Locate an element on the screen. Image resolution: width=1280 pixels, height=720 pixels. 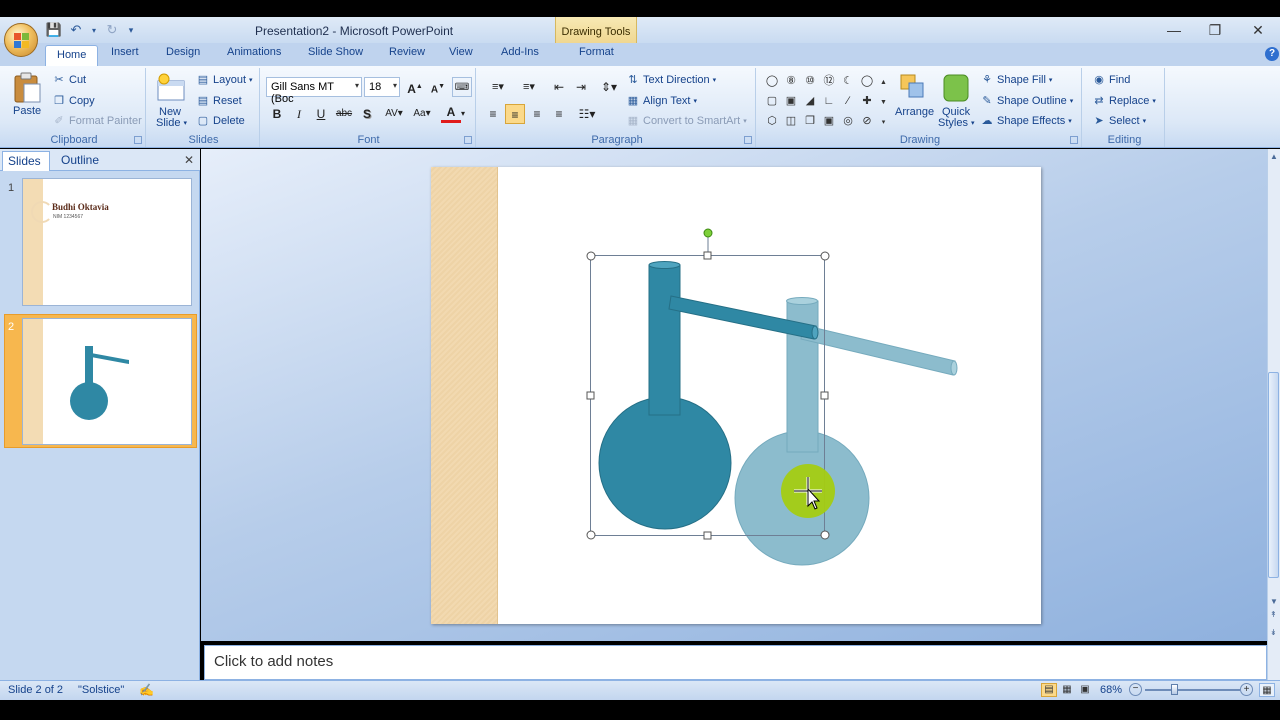
shape-moon-icon: ☾ is located at coordinates (848, 81).